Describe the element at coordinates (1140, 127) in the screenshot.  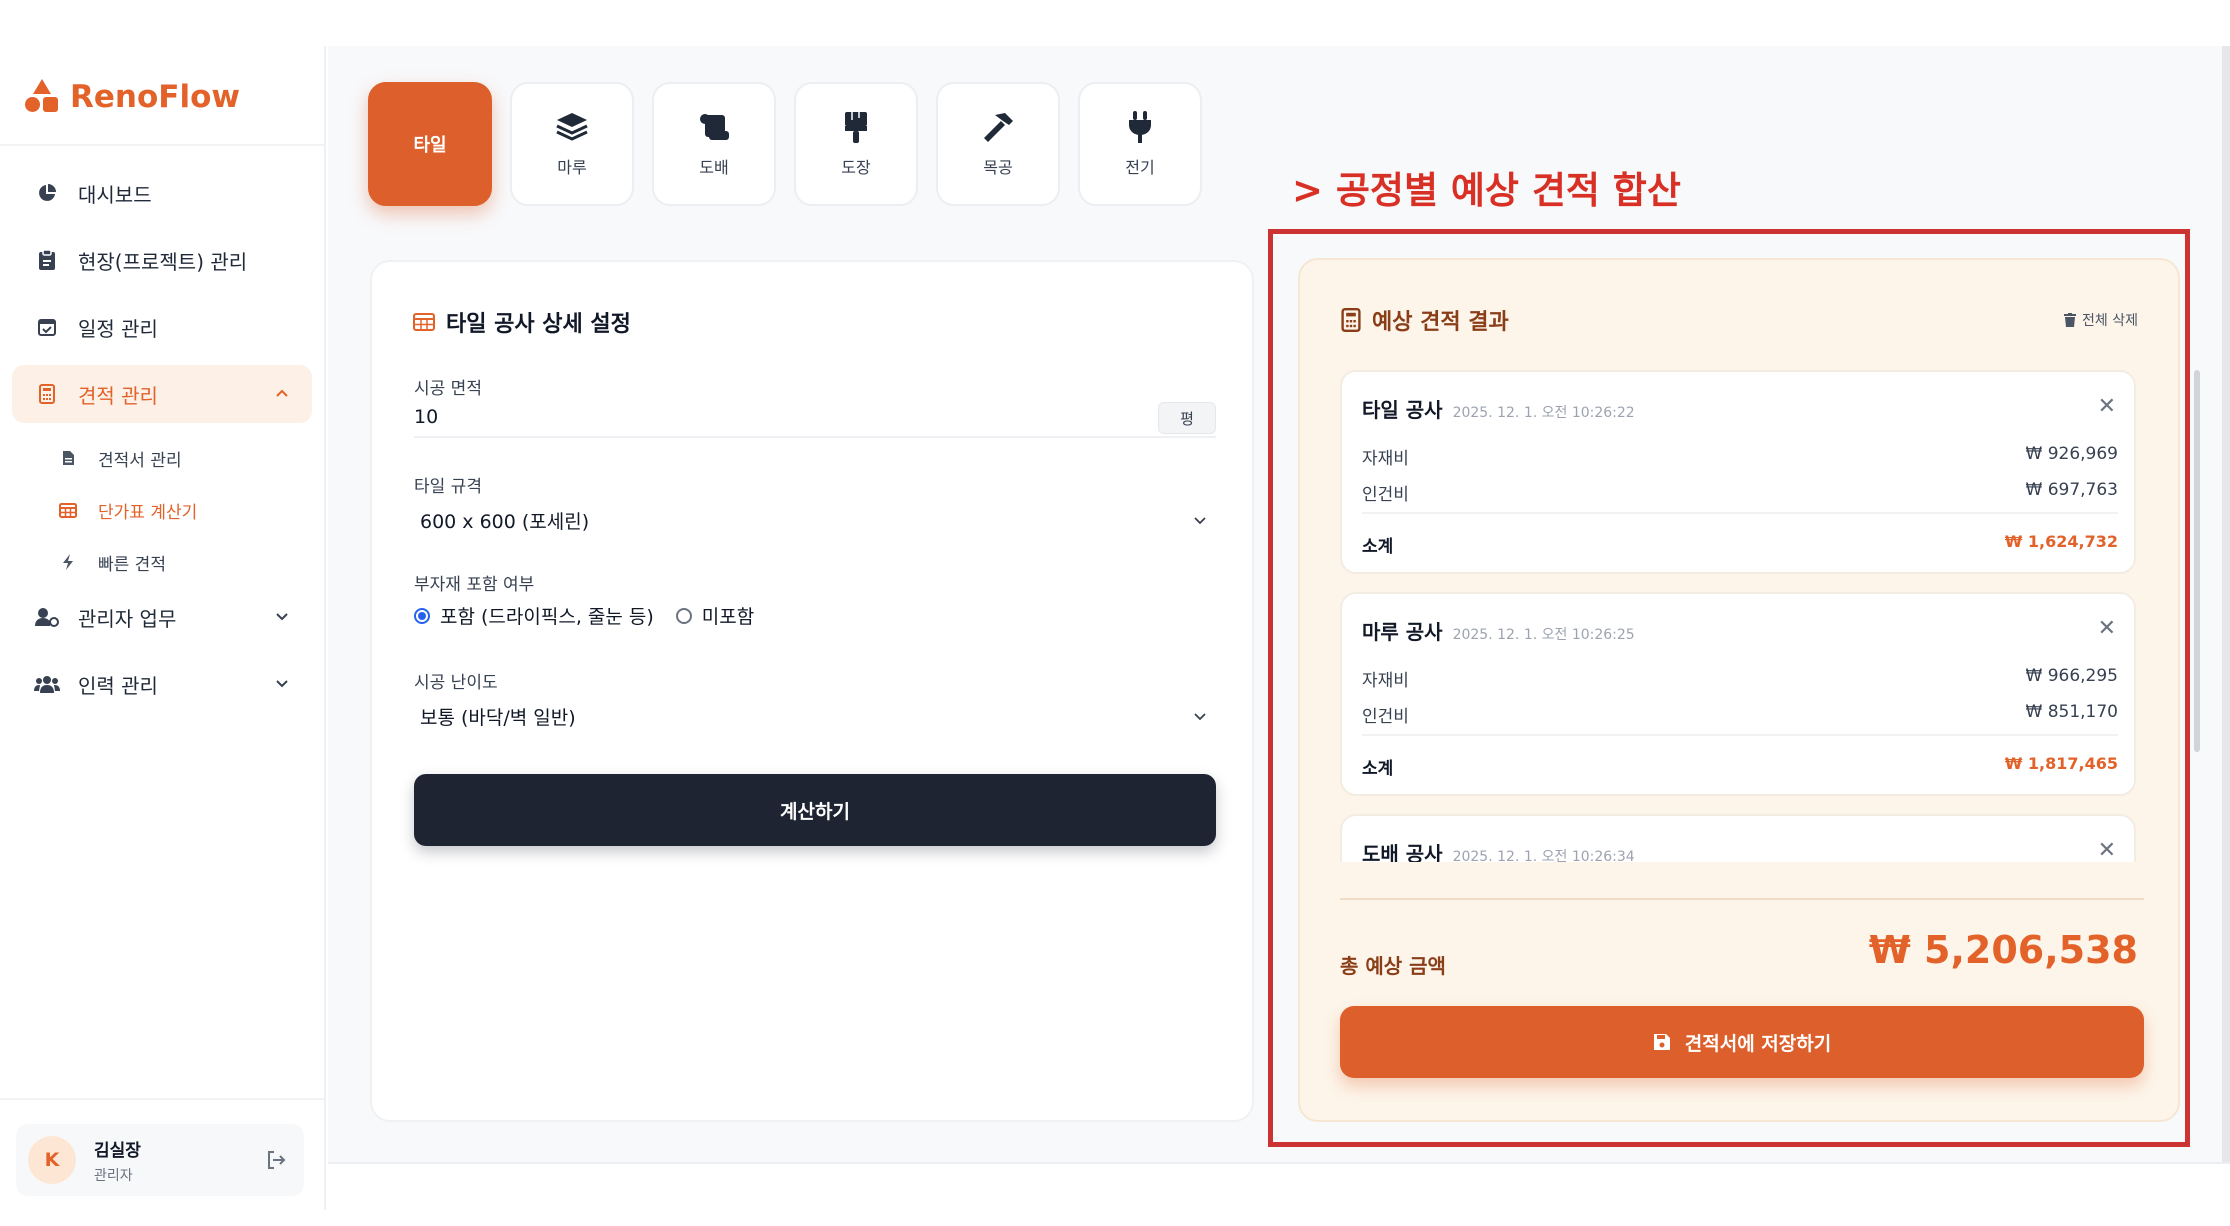
I see `plug-icon` at that location.